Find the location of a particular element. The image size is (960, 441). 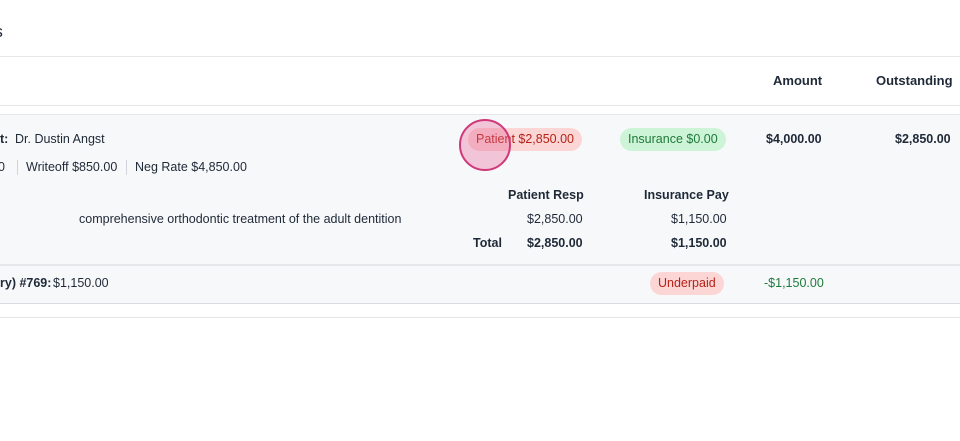

payment-label: ry) #769: is located at coordinates (26, 283).